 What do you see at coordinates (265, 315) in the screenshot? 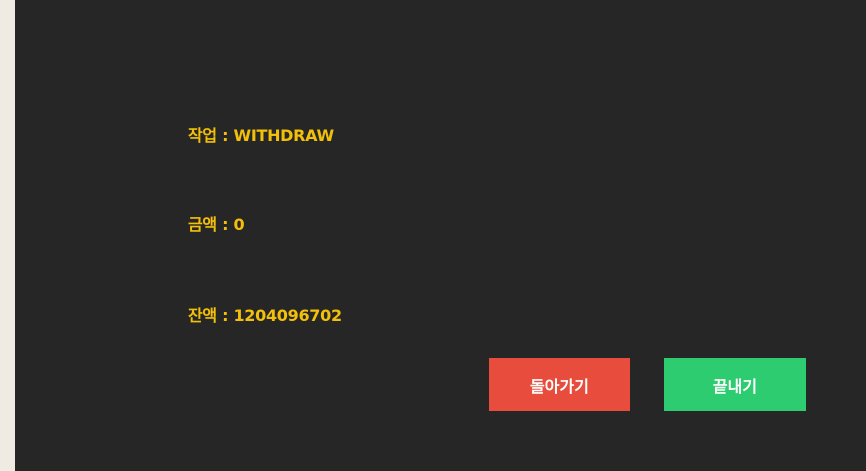
I see `balance-text: 잔액 : 1204096702` at bounding box center [265, 315].